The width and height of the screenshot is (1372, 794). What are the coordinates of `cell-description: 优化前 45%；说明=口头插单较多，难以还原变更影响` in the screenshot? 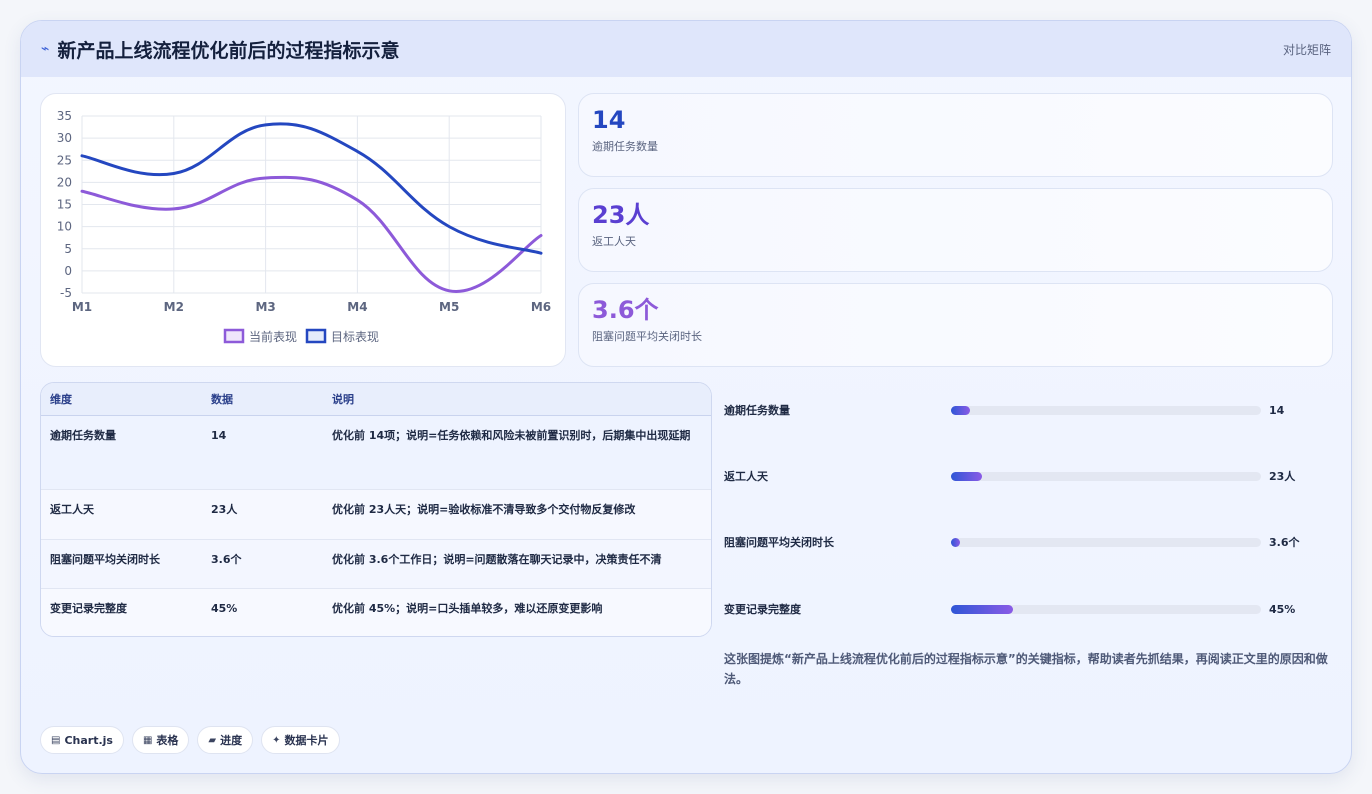 It's located at (517, 612).